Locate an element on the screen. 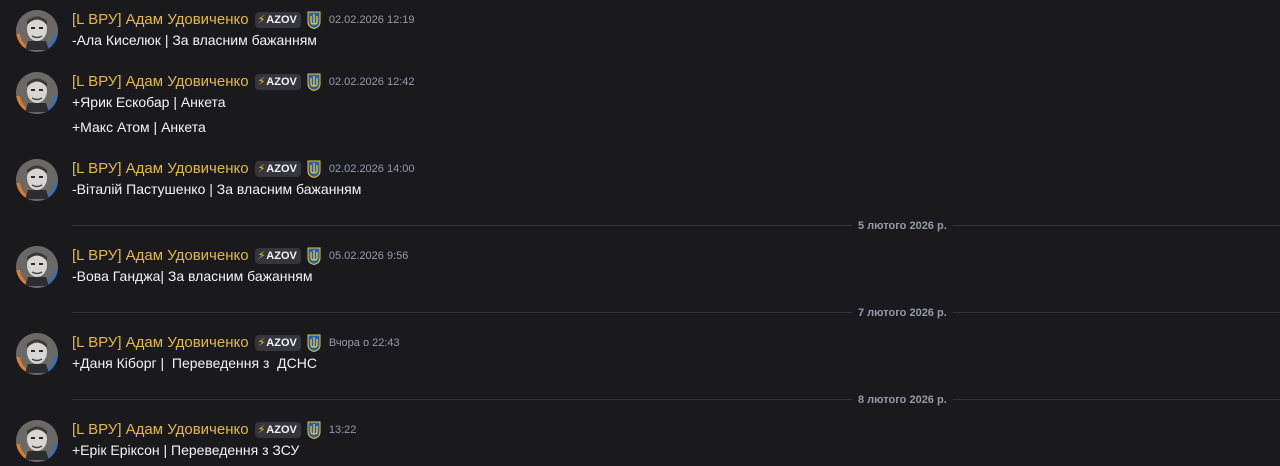 Image resolution: width=1280 pixels, height=466 pixels. message-text: +Даня Кіборг | Переведення з ДСНС is located at coordinates (194, 363).